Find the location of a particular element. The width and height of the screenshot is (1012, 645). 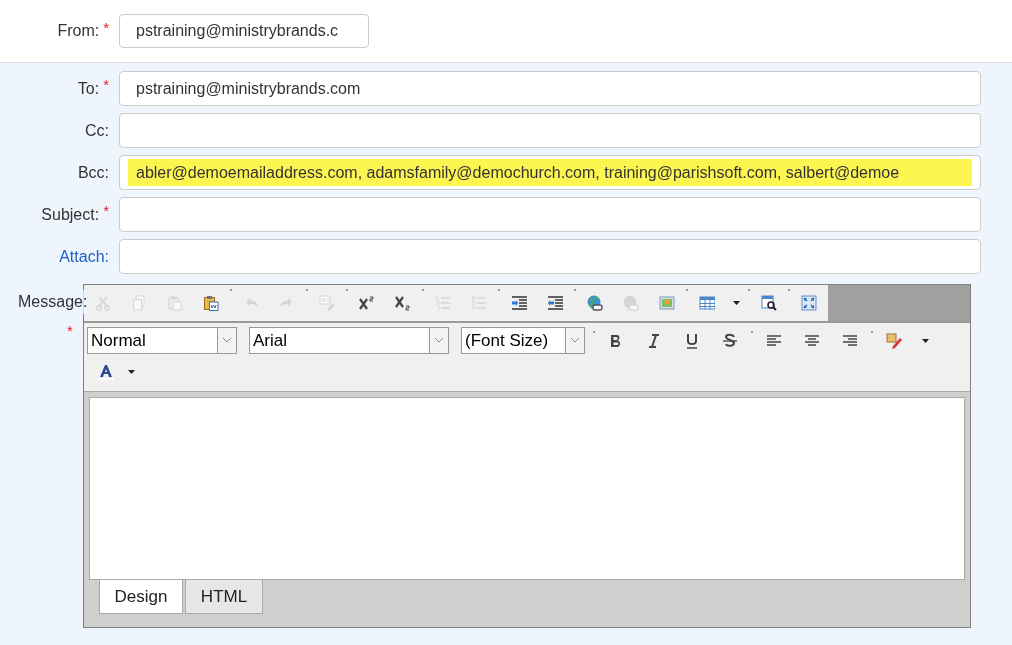

field-label: Subject: is located at coordinates (70, 214).